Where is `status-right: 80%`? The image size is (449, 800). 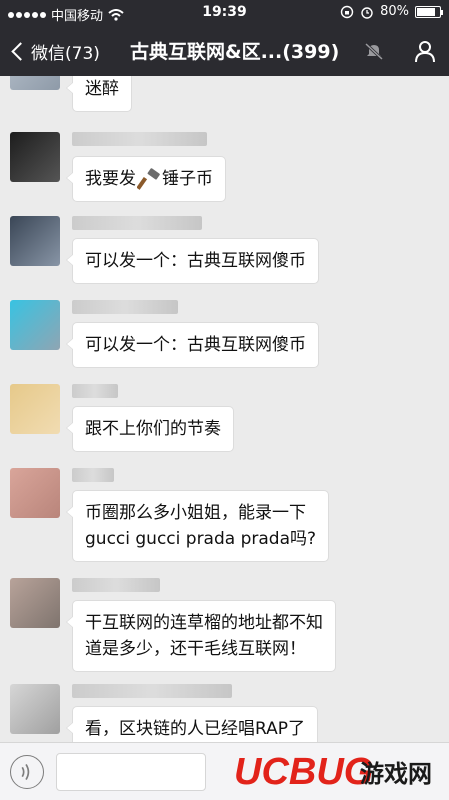
status-right: 80% is located at coordinates (391, 11).